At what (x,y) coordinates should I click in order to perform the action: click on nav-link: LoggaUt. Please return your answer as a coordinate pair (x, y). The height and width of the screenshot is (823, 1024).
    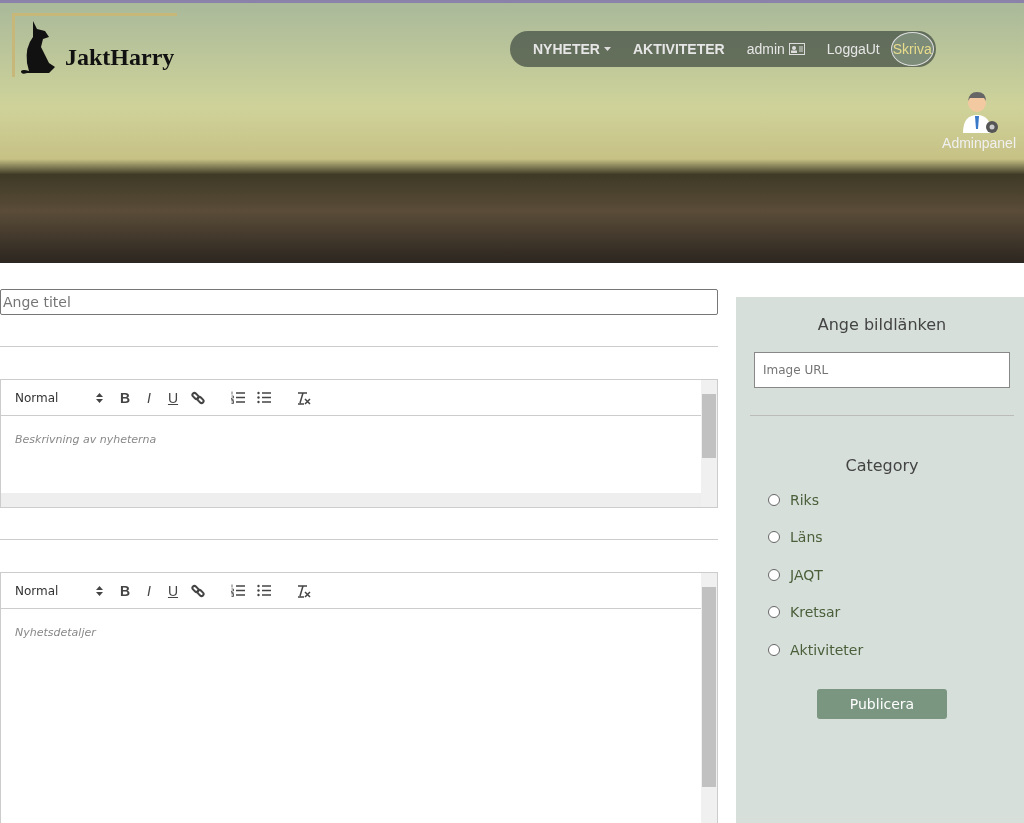
    Looking at the image, I should click on (853, 49).